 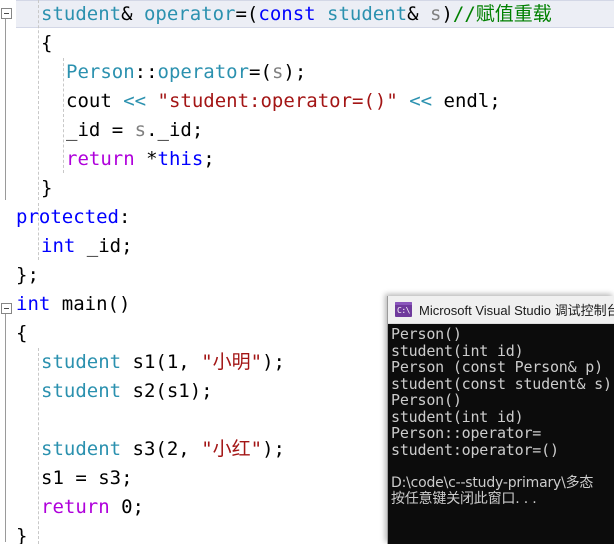 What do you see at coordinates (307, 130) in the screenshot?
I see `code-line: _id = s._id;` at bounding box center [307, 130].